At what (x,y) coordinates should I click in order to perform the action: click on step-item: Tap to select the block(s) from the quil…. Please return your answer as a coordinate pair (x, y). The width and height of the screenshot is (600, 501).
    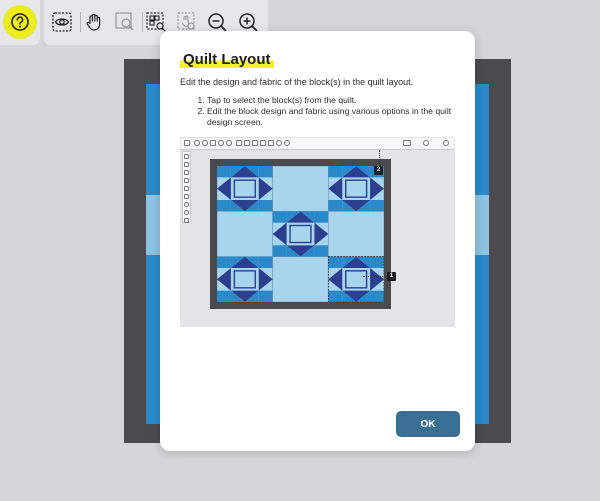
    Looking at the image, I should click on (338, 100).